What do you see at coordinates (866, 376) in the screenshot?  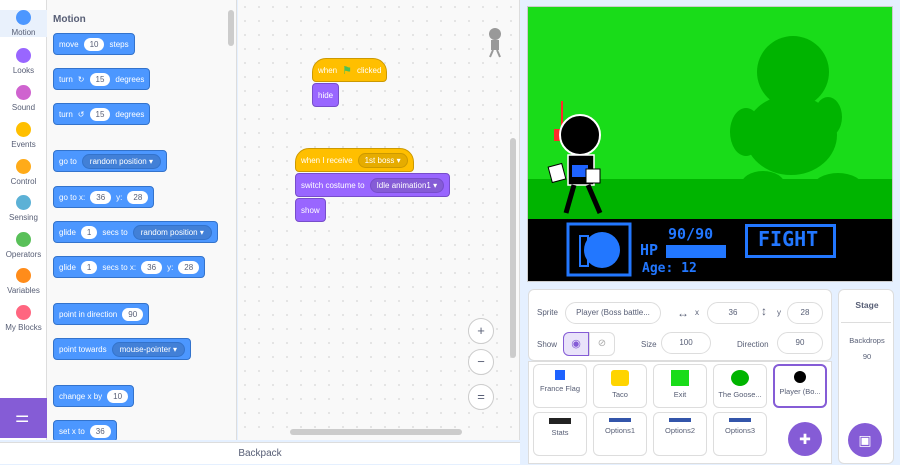 I see `stage-selector: Stage Backdrops 90 ▣` at bounding box center [866, 376].